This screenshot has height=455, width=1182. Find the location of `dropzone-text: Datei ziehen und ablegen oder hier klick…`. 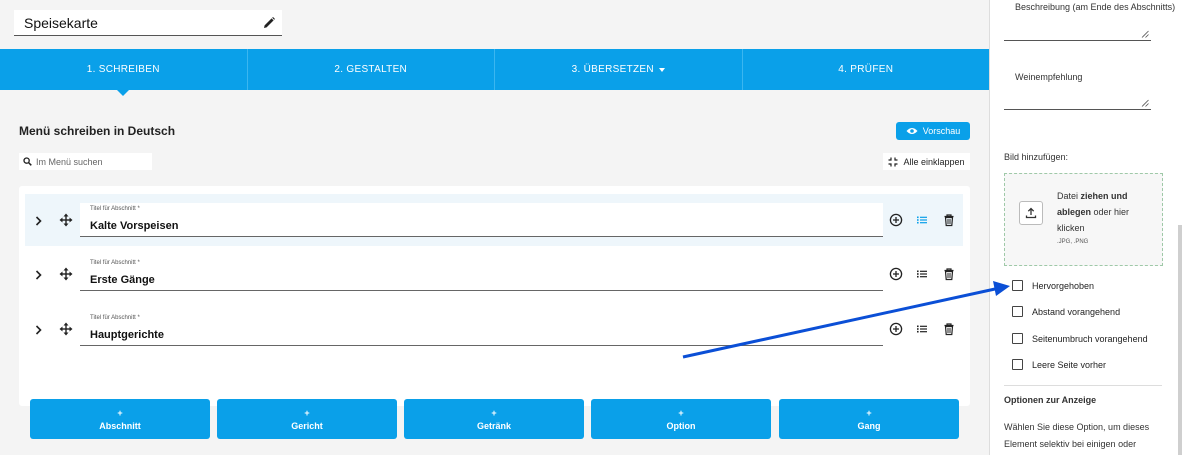

dropzone-text: Datei ziehen und ablegen oder hier klick… is located at coordinates (1093, 212).